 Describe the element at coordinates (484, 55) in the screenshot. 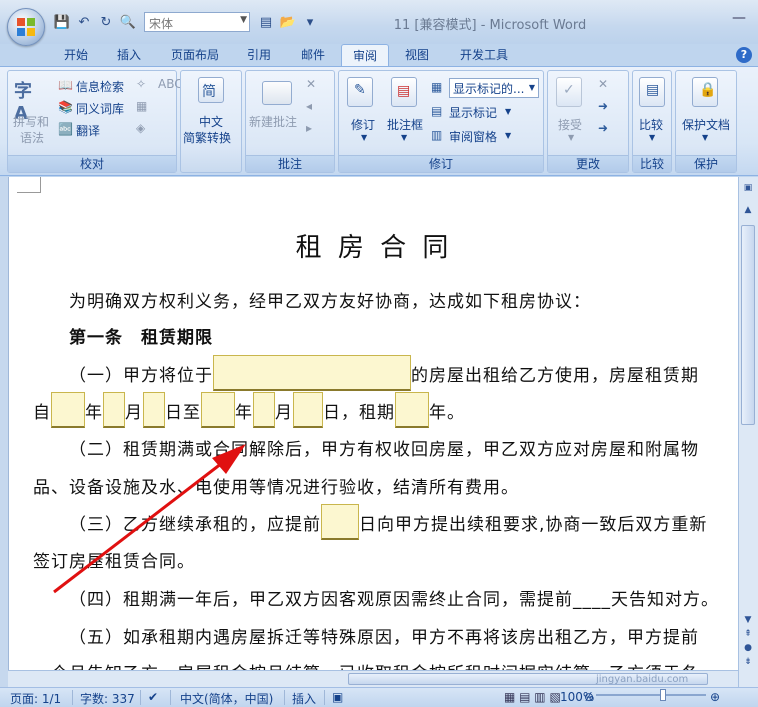

I see `tab-developer: 开发工具` at that location.